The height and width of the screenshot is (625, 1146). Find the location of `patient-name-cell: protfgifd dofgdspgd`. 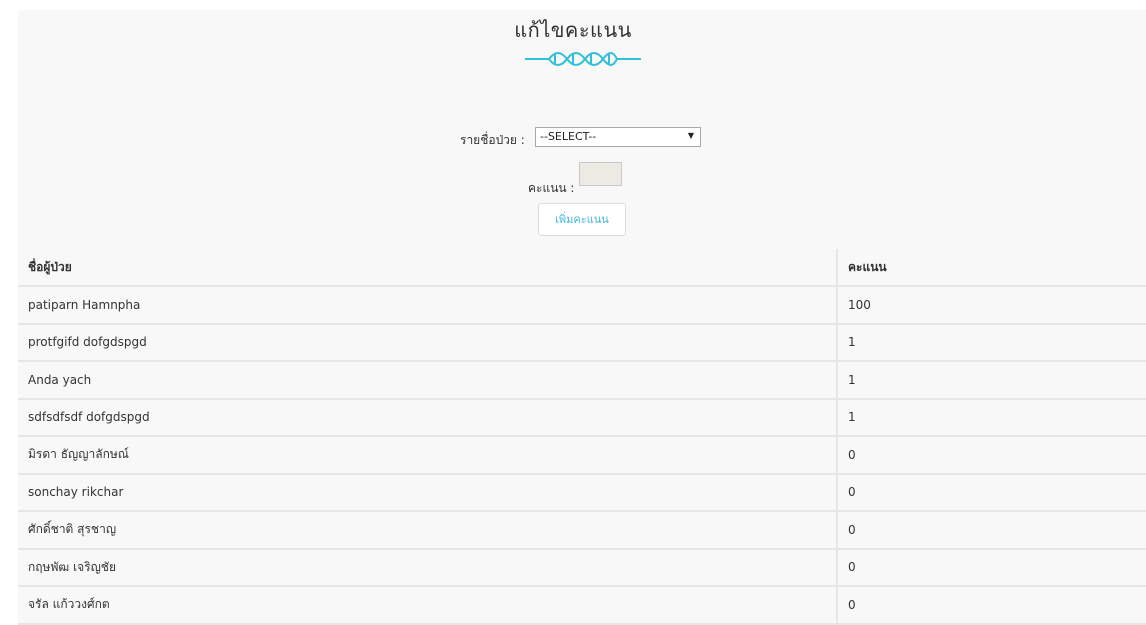

patient-name-cell: protfgifd dofgdspgd is located at coordinates (427, 342).